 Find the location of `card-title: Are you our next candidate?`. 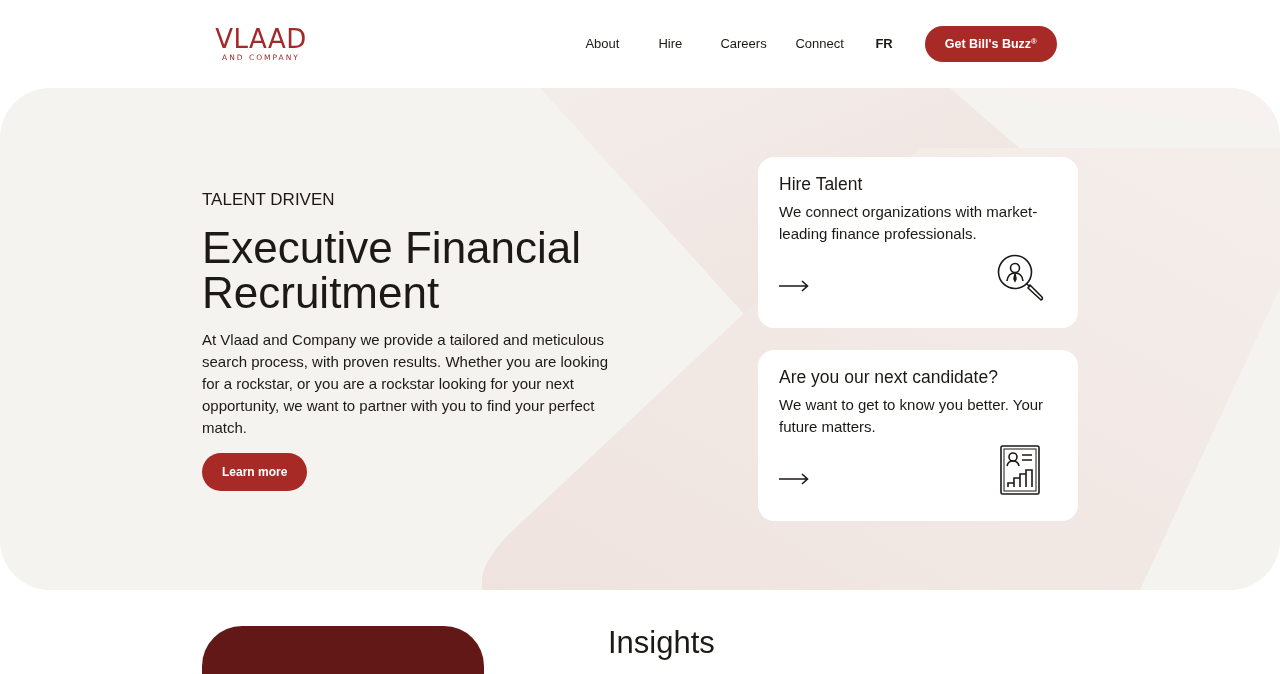

card-title: Are you our next candidate? is located at coordinates (889, 377).